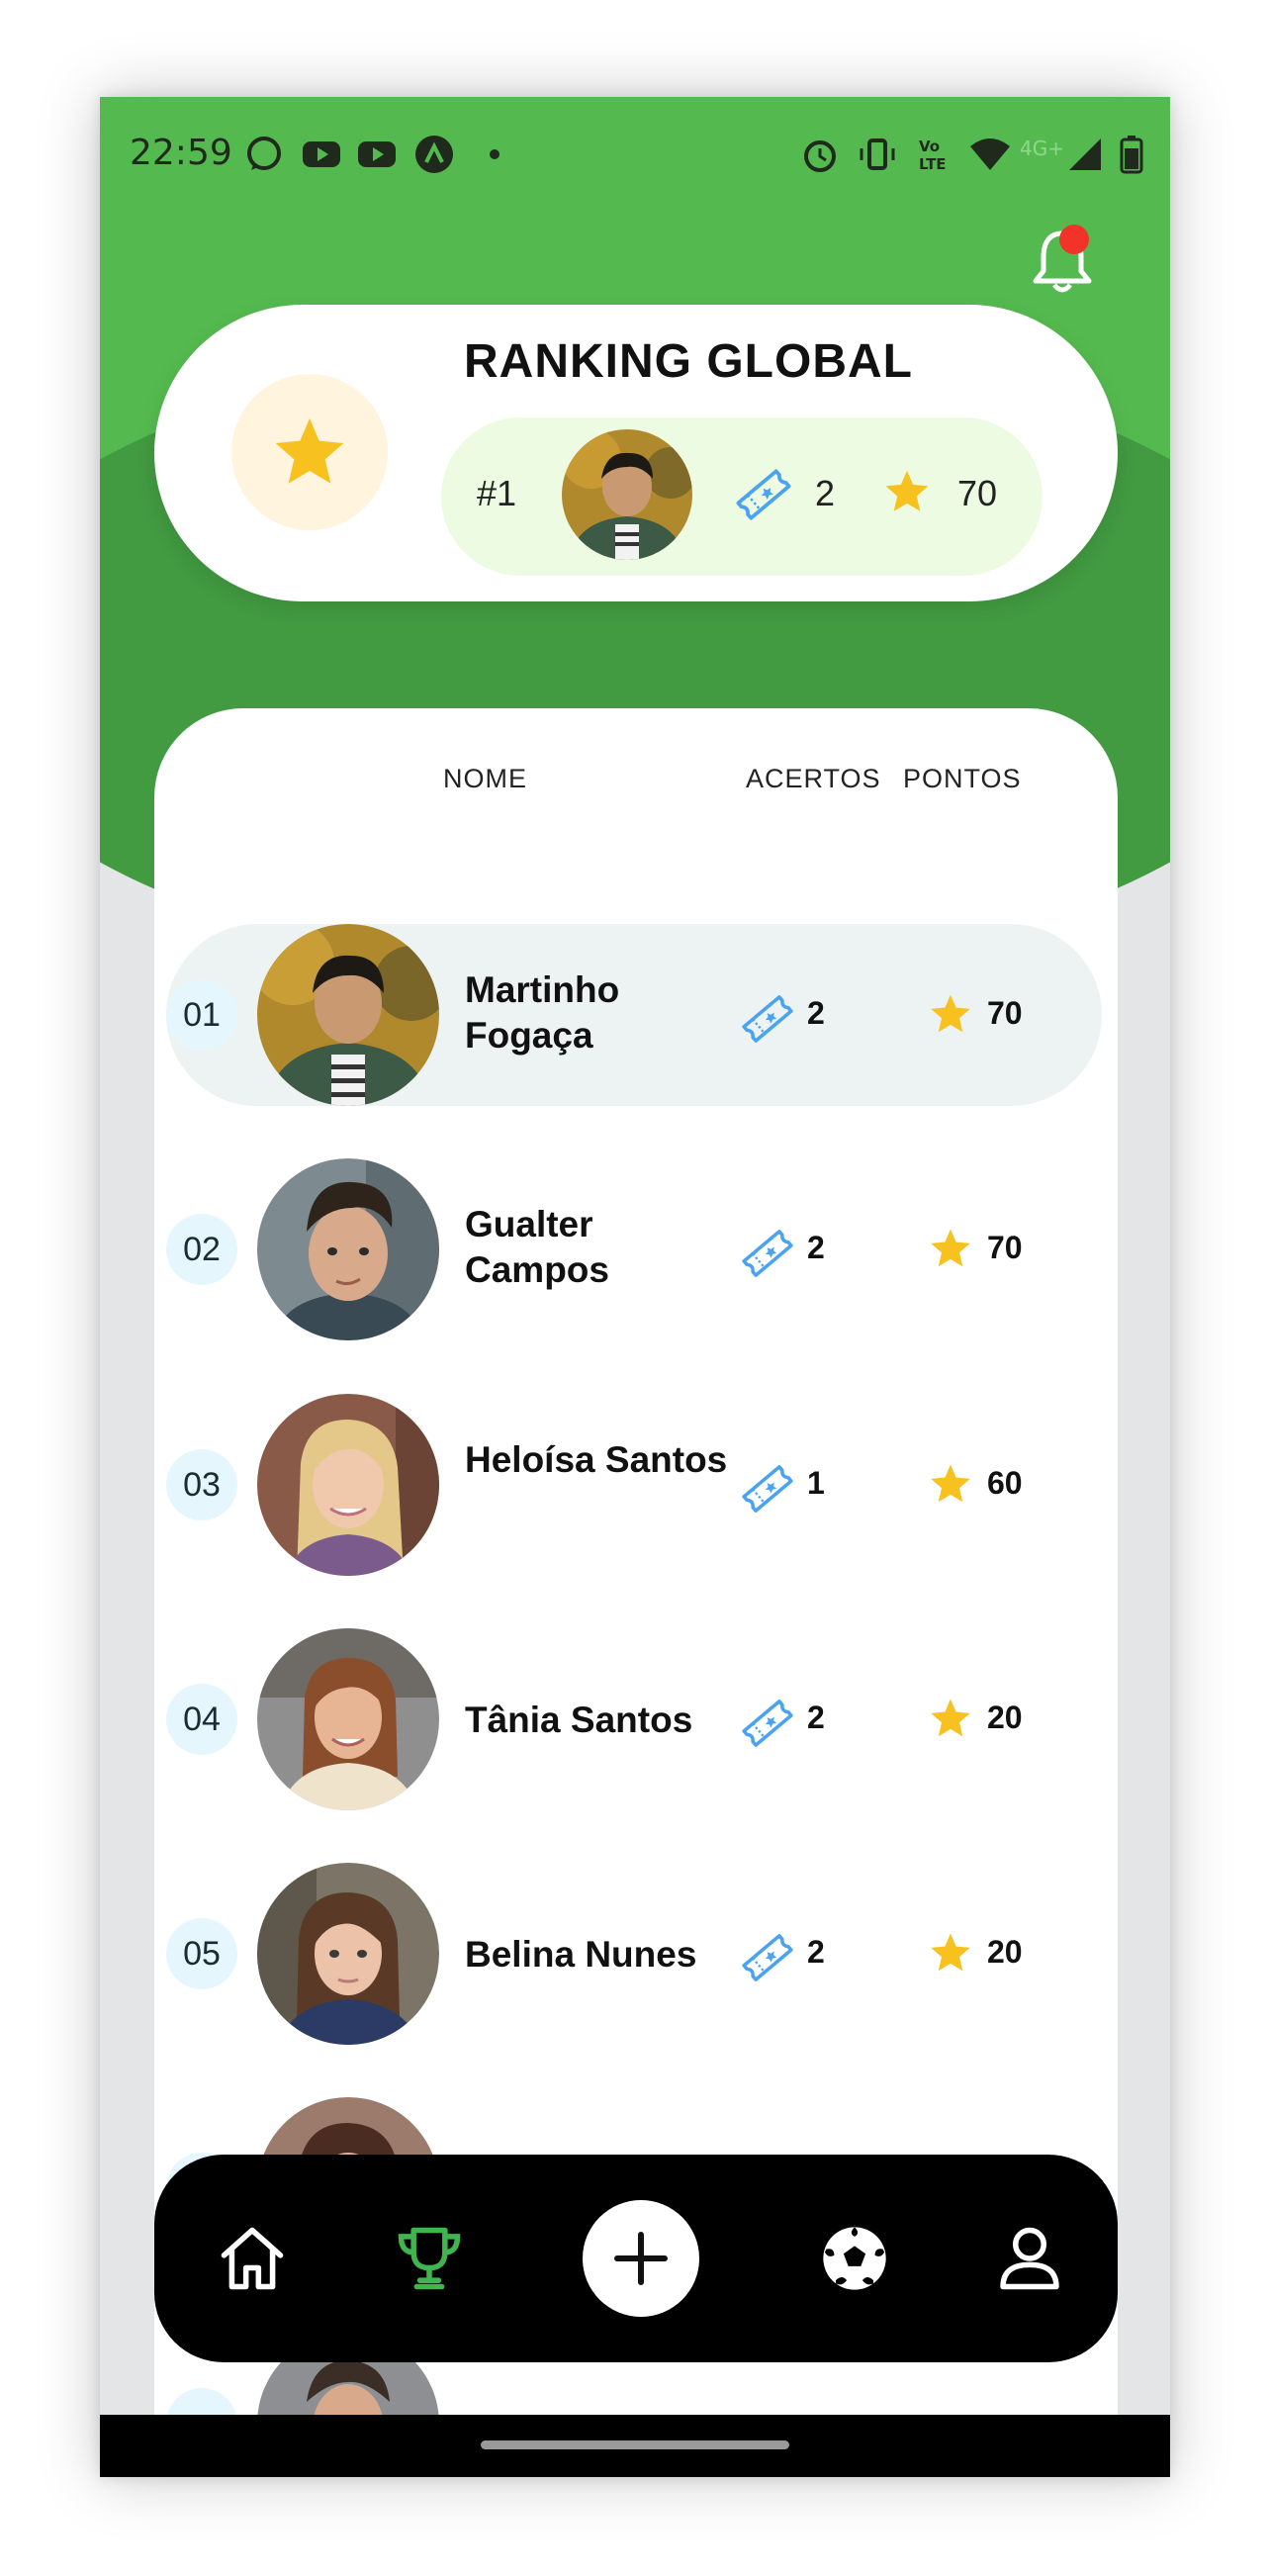 This screenshot has height=2576, width=1270. Describe the element at coordinates (596, 1460) in the screenshot. I see `player-name: Heloísa Santos` at that location.